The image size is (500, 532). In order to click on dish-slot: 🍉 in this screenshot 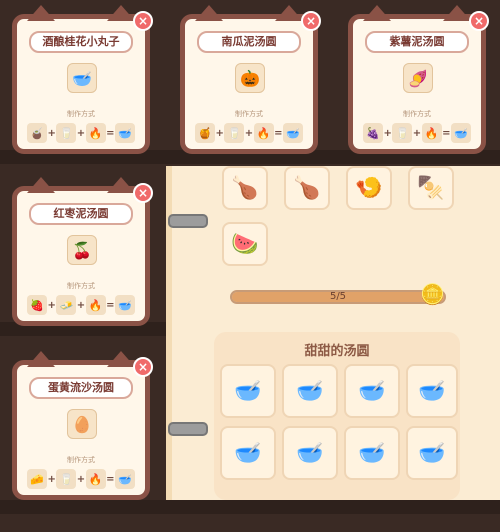, I will do `click(245, 244)`.